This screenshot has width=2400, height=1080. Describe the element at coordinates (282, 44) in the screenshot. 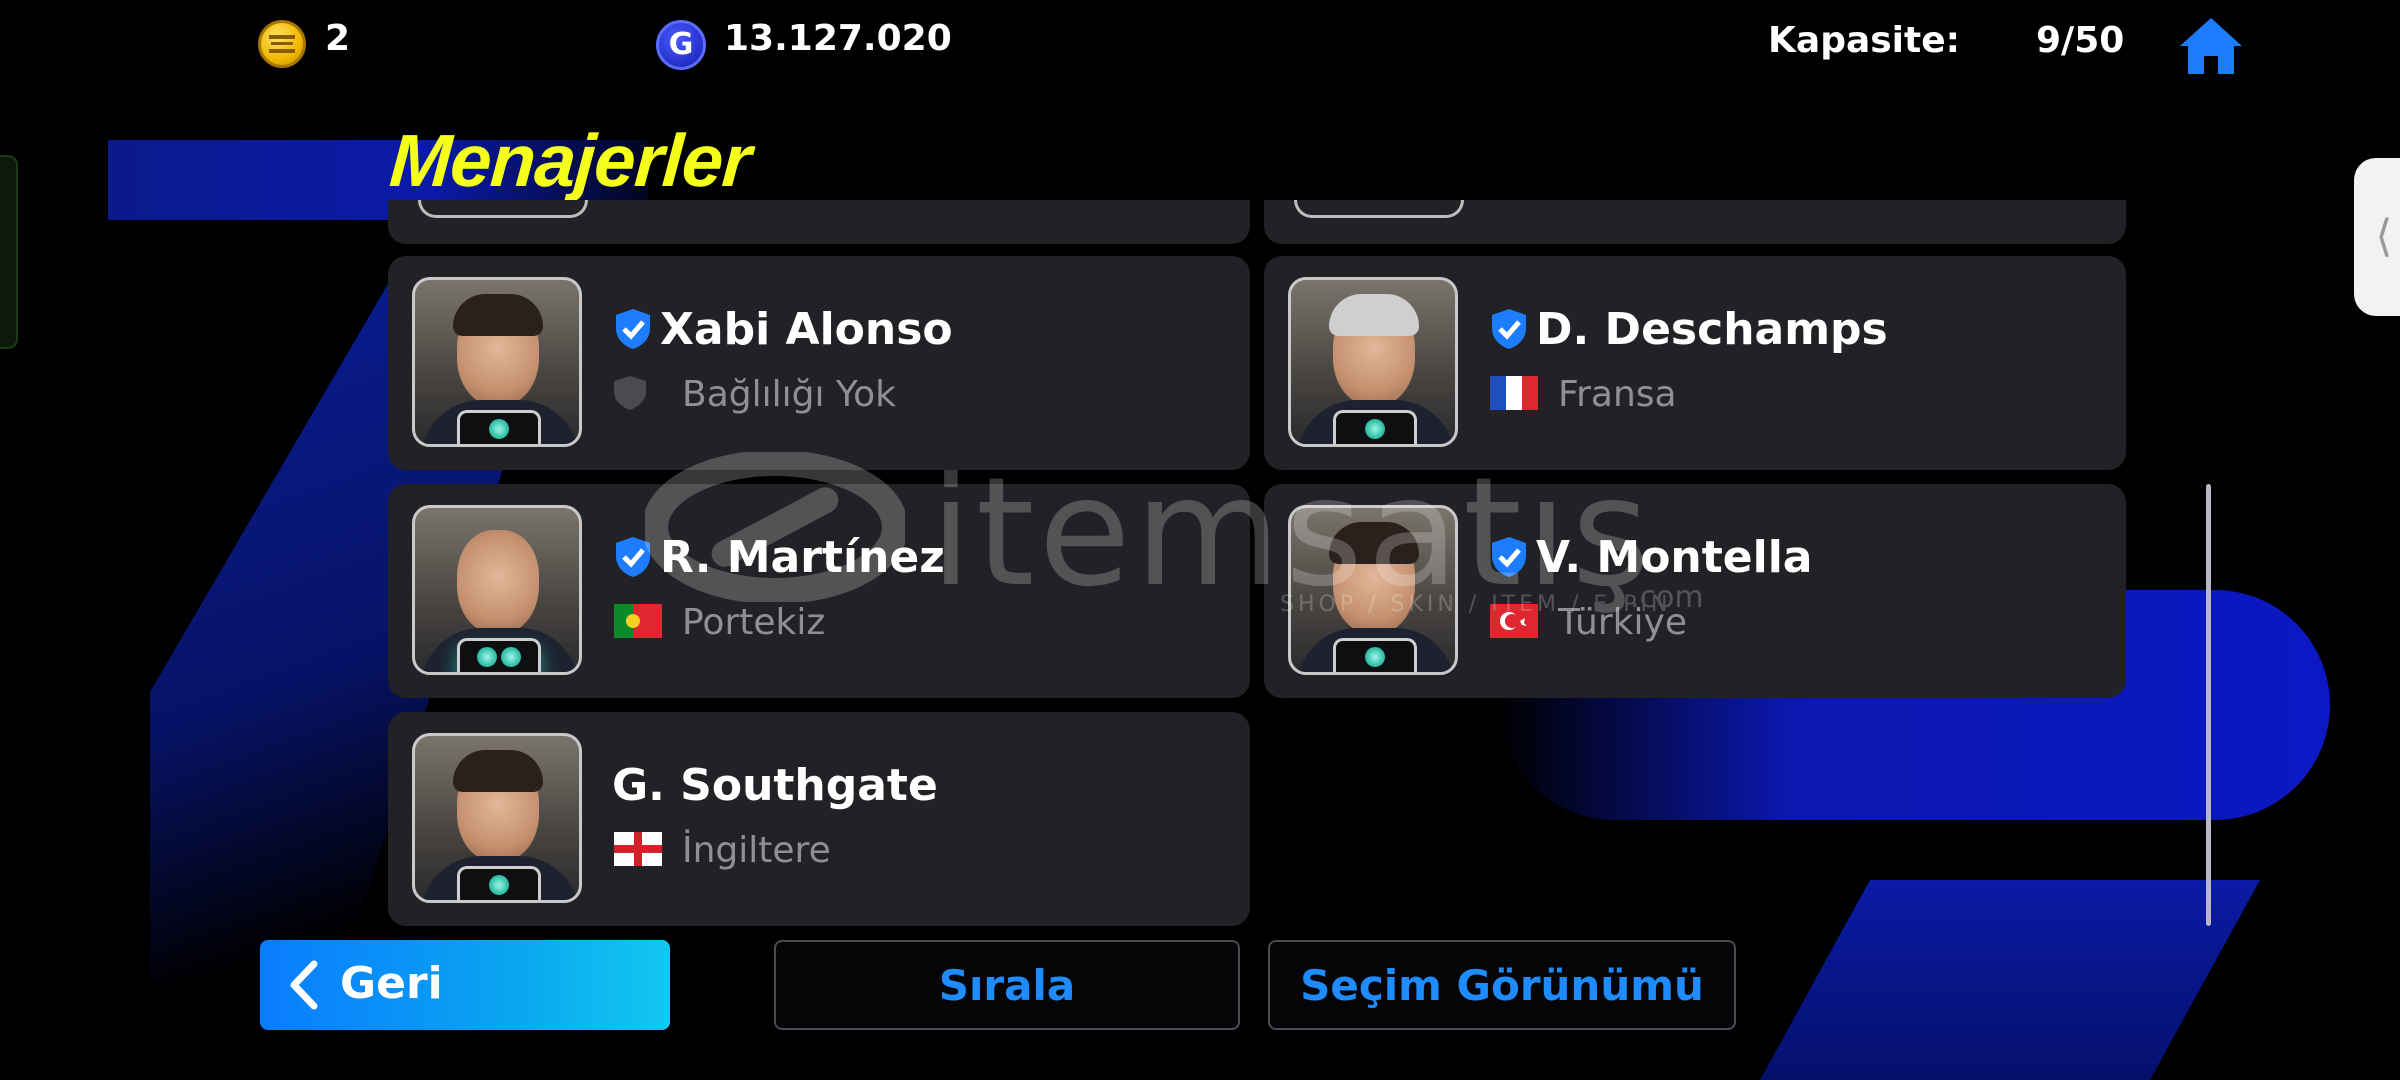

I see `coin-icon` at that location.